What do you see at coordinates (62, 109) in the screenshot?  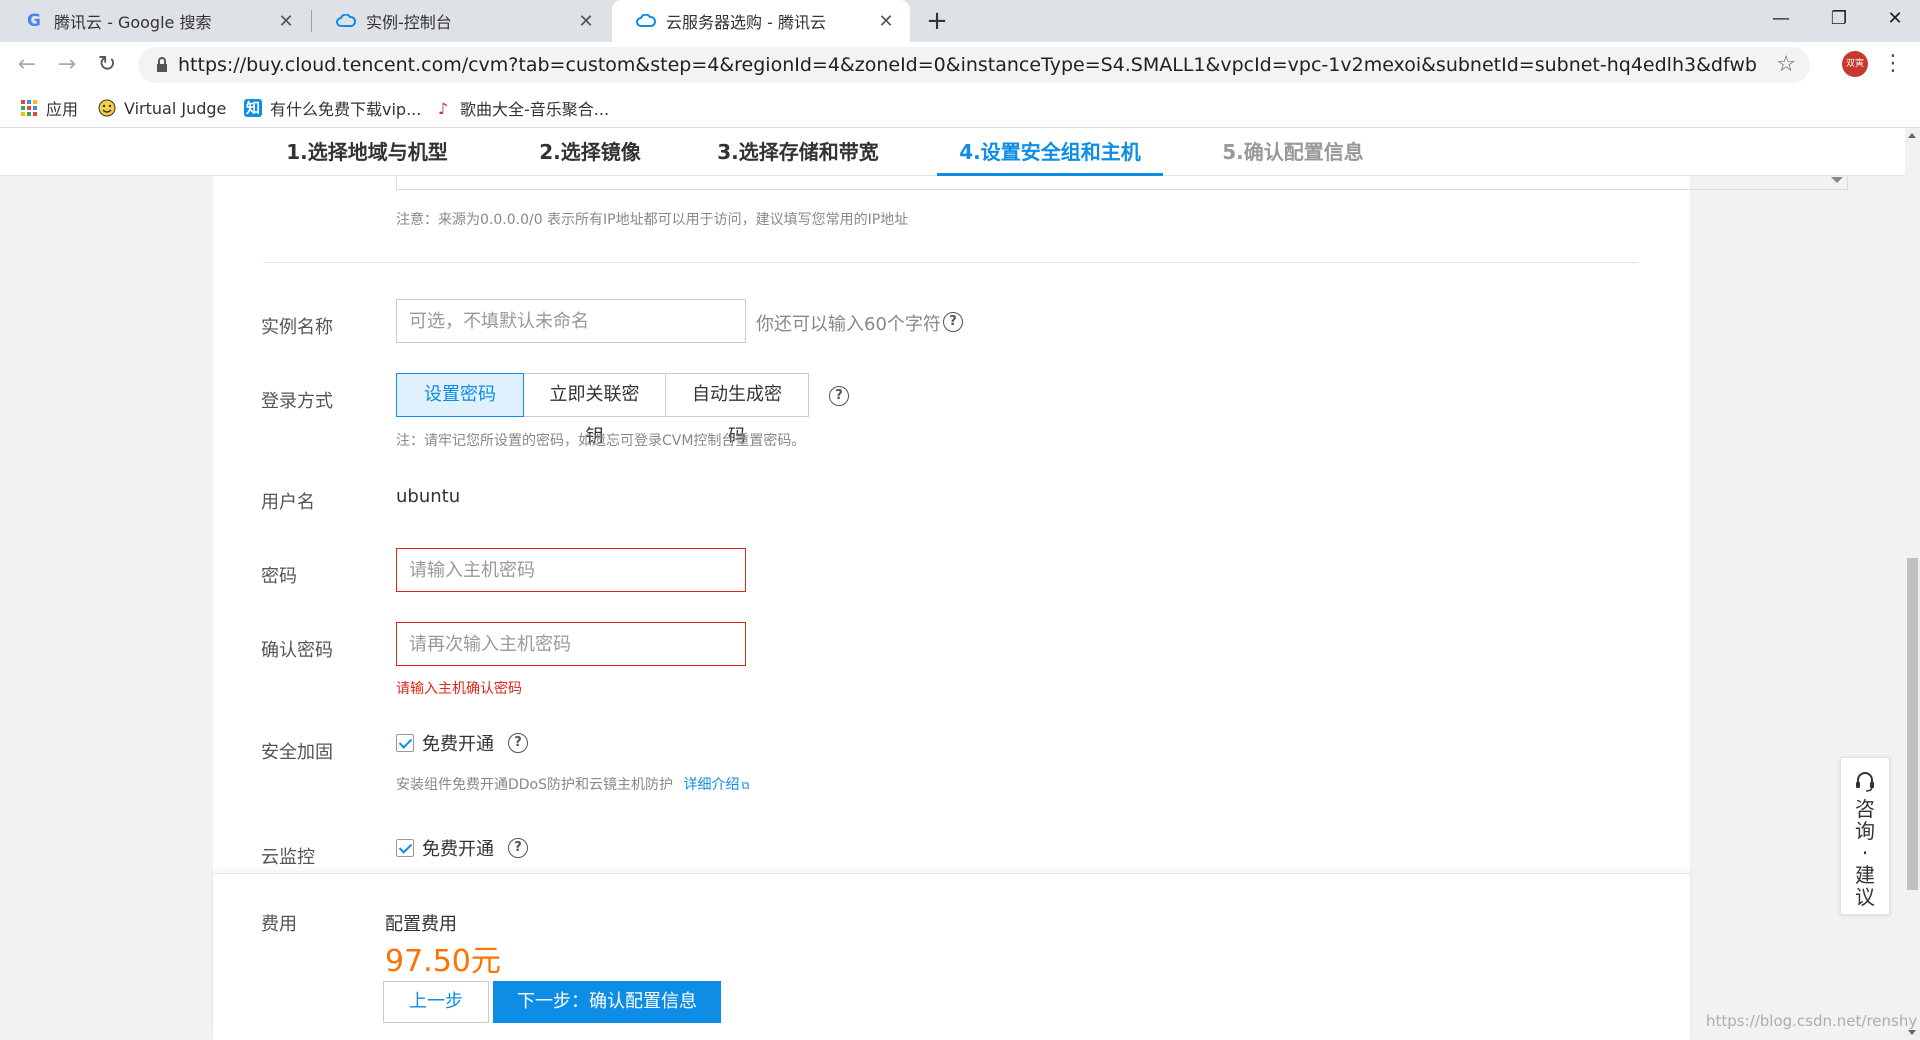 I see `bookmark-label: 应用` at bounding box center [62, 109].